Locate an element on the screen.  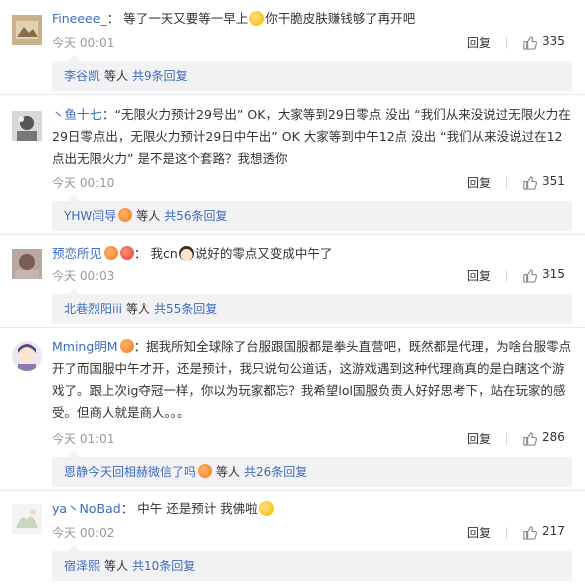
like-button: 335 is located at coordinates (543, 43).